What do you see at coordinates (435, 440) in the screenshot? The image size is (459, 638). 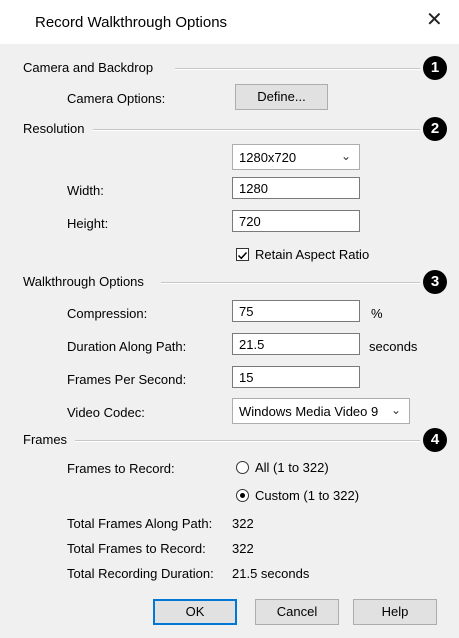 I see `callout-marker-4: 4` at bounding box center [435, 440].